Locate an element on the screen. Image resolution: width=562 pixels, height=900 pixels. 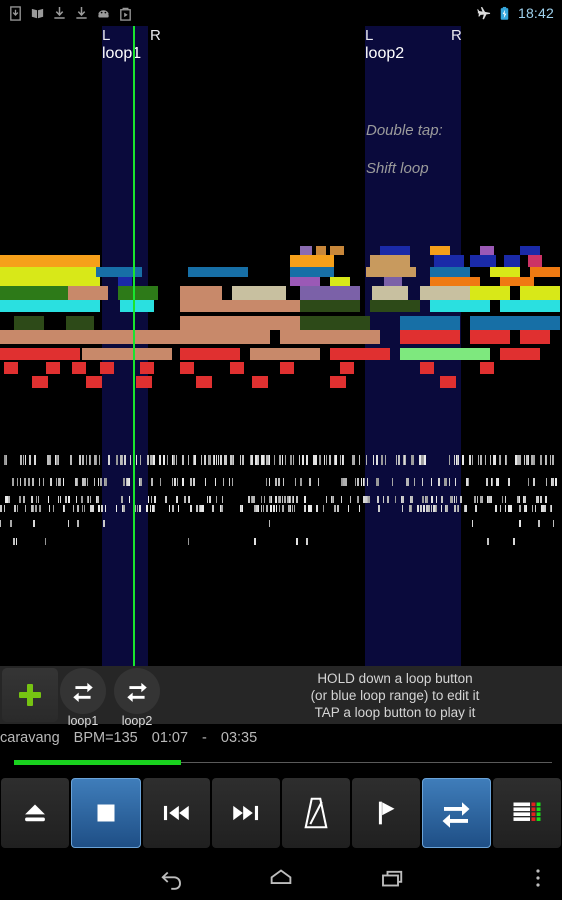
loop-button is located at coordinates (456, 813).